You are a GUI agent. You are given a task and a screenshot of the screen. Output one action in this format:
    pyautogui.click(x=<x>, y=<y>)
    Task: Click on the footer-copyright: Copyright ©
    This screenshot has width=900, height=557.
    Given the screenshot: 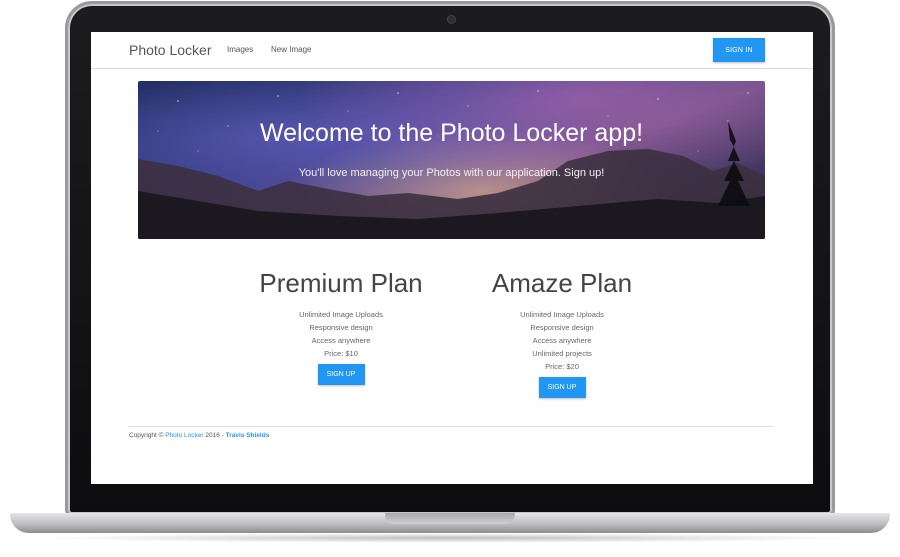 What is the action you would take?
    pyautogui.click(x=146, y=435)
    